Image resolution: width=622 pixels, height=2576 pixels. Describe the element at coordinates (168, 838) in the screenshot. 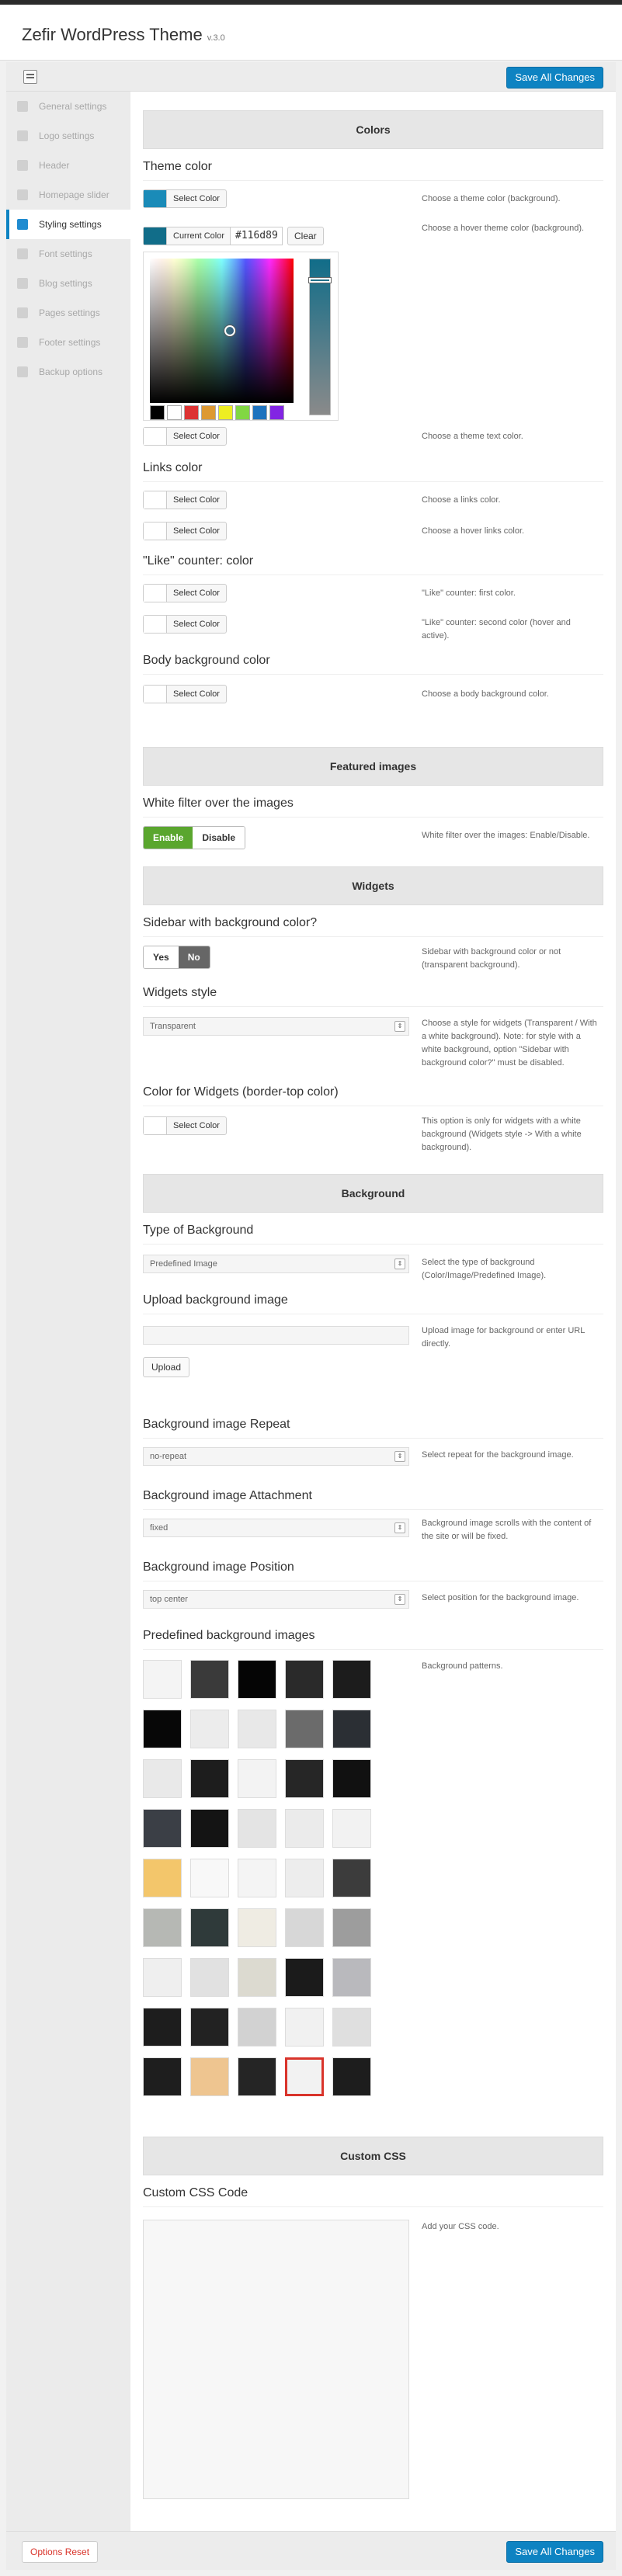

I see `enable-button: Enable` at that location.